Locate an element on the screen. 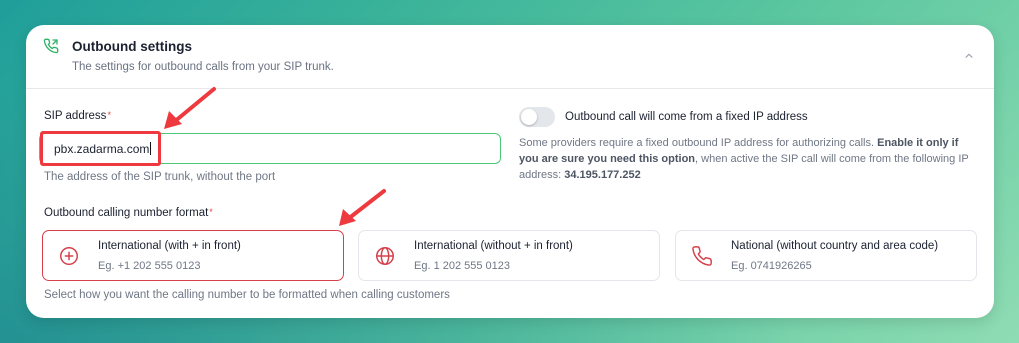 This screenshot has height=343, width=1019. sip-address-label: SIP address* is located at coordinates (77, 116).